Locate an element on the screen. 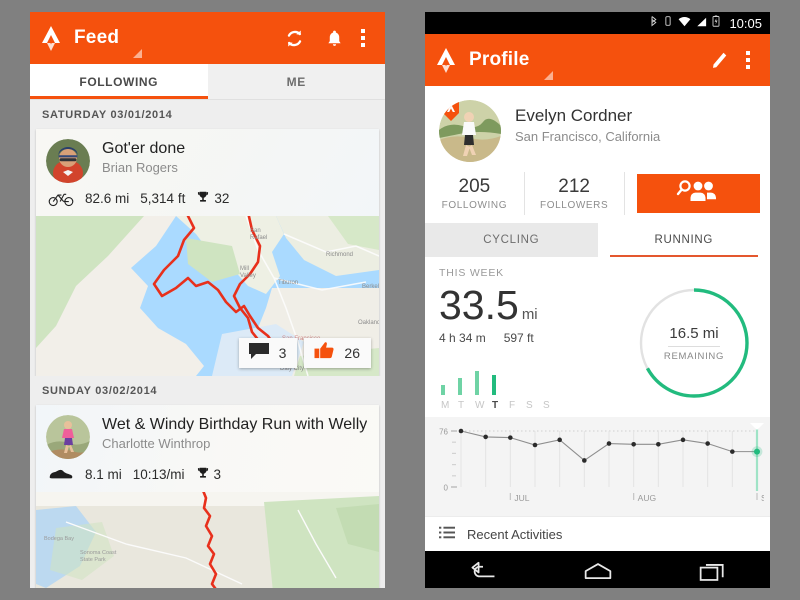 The height and width of the screenshot is (600, 800). feed-app-bar: Feed is located at coordinates (207, 38).